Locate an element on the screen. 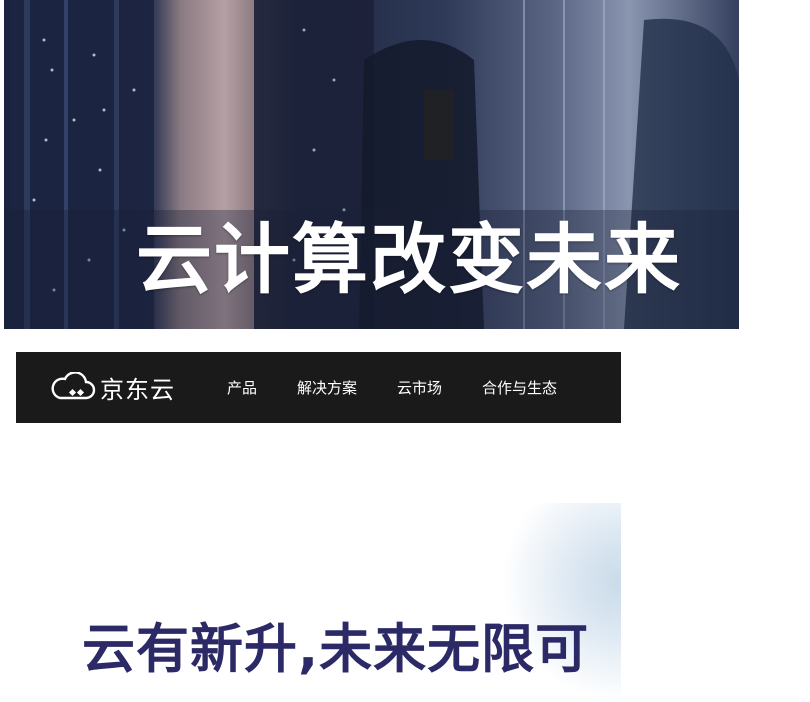  logo-text: 京东云 is located at coordinates (137, 390).